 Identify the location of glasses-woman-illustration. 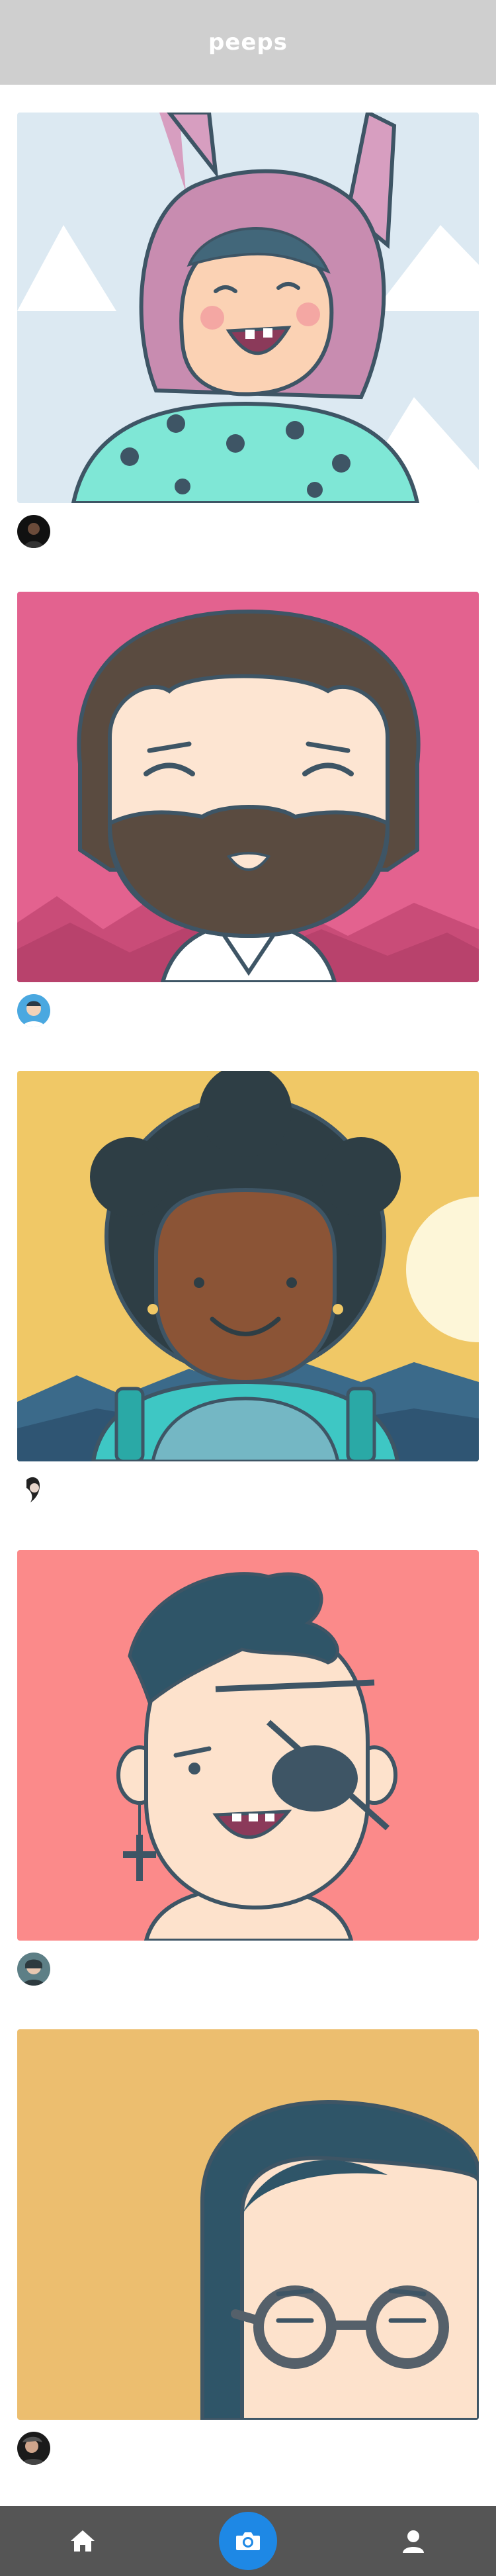
(248, 2224).